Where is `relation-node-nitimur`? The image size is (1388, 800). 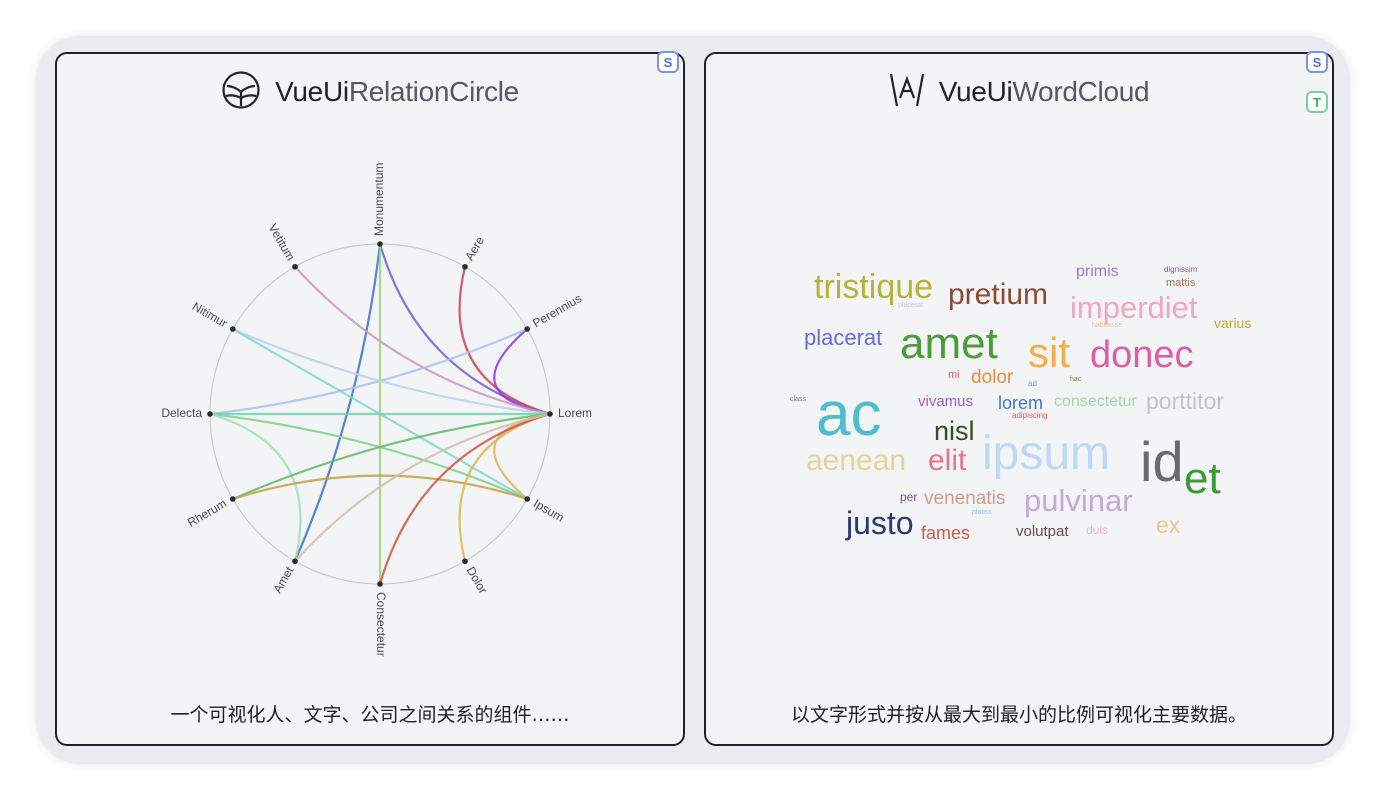
relation-node-nitimur is located at coordinates (232, 329).